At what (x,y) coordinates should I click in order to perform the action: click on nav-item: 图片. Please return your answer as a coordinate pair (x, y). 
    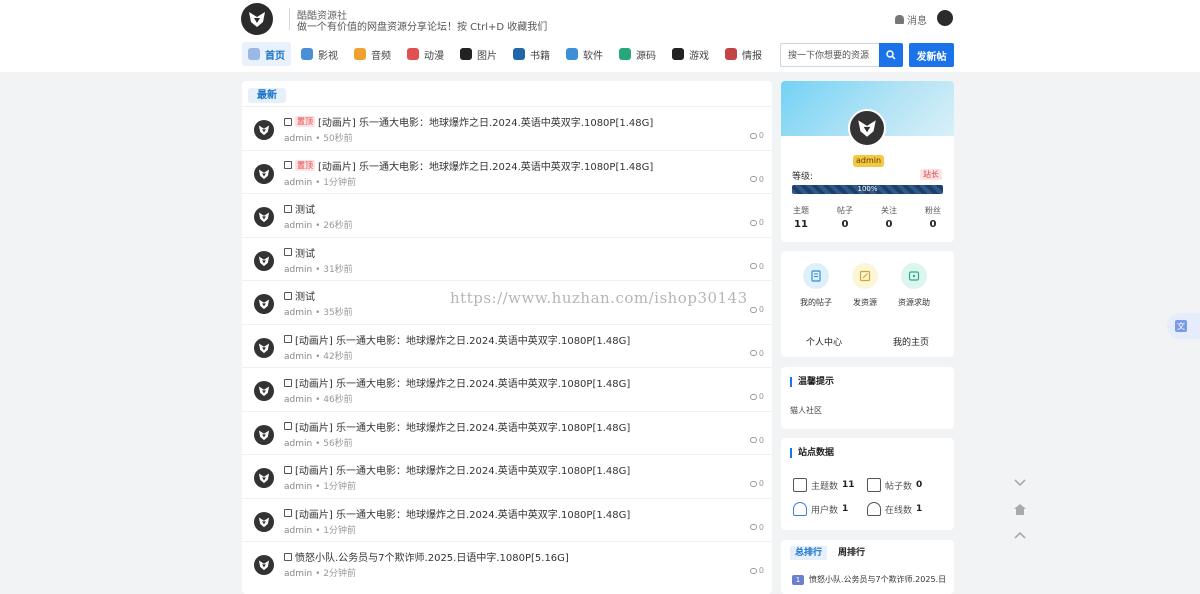
    Looking at the image, I should click on (478, 54).